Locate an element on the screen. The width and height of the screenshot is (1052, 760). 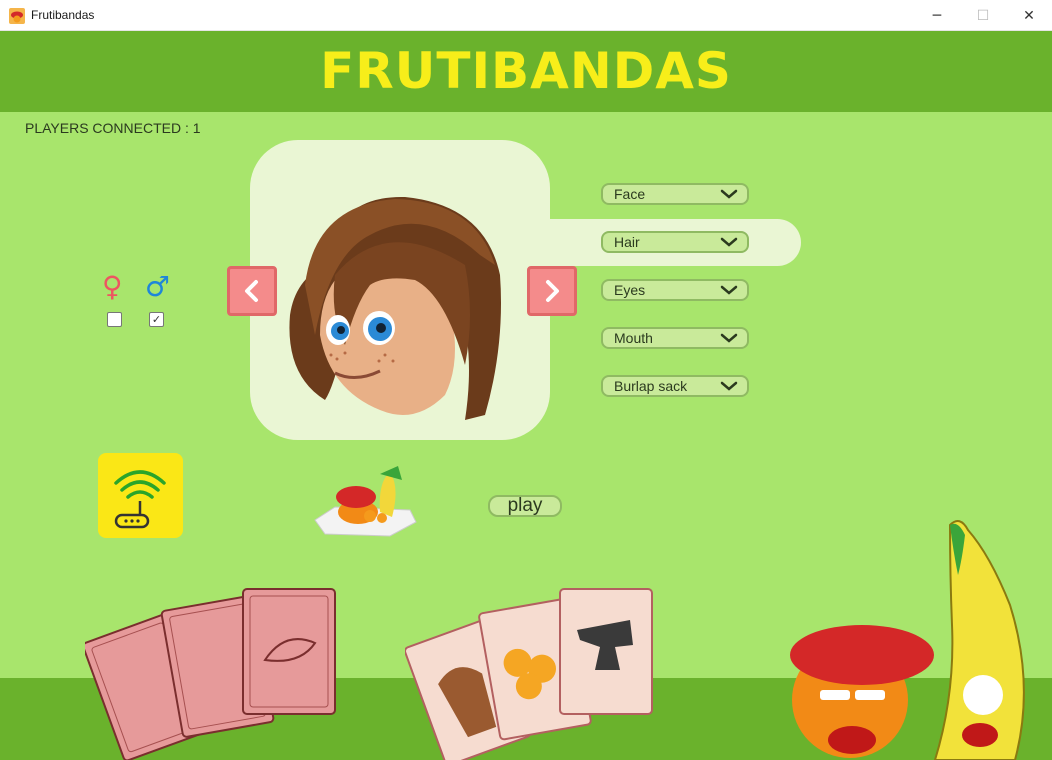
male-symbol-icon: ♂ is located at coordinates (158, 286).